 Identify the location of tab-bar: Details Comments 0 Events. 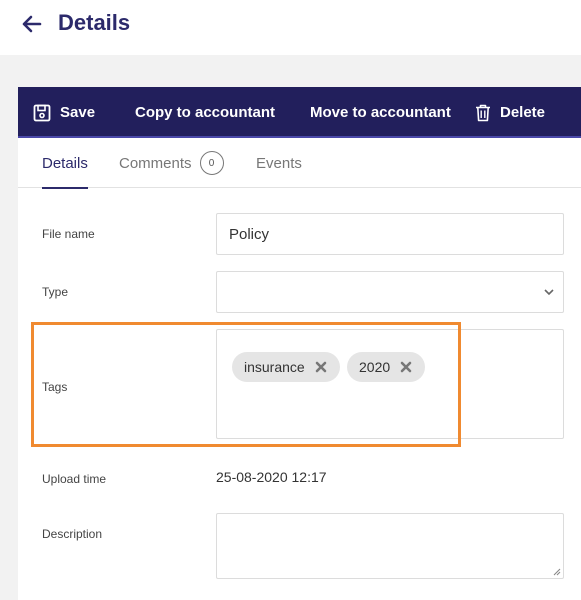
(299, 163).